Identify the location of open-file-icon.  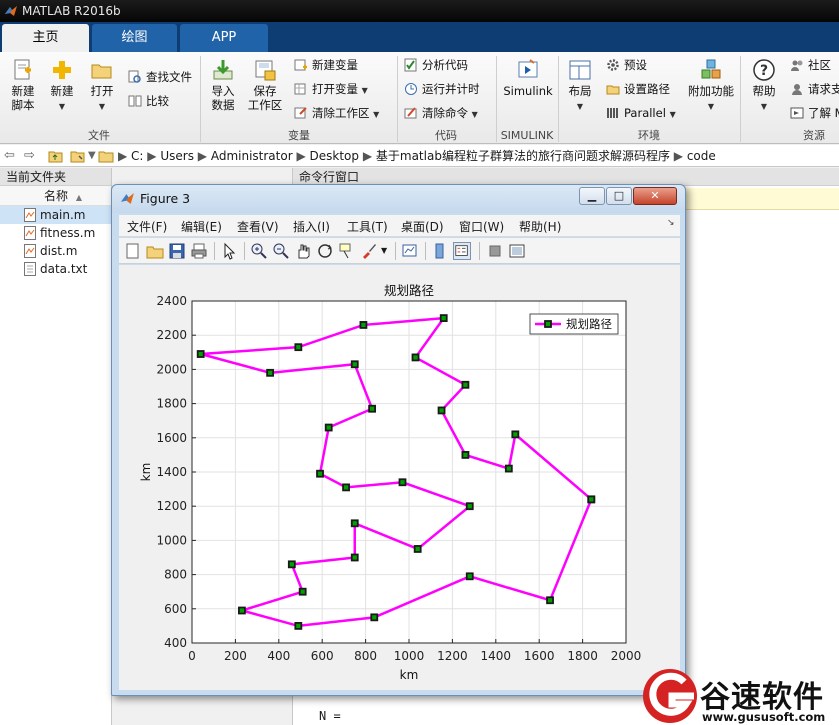
(155, 251).